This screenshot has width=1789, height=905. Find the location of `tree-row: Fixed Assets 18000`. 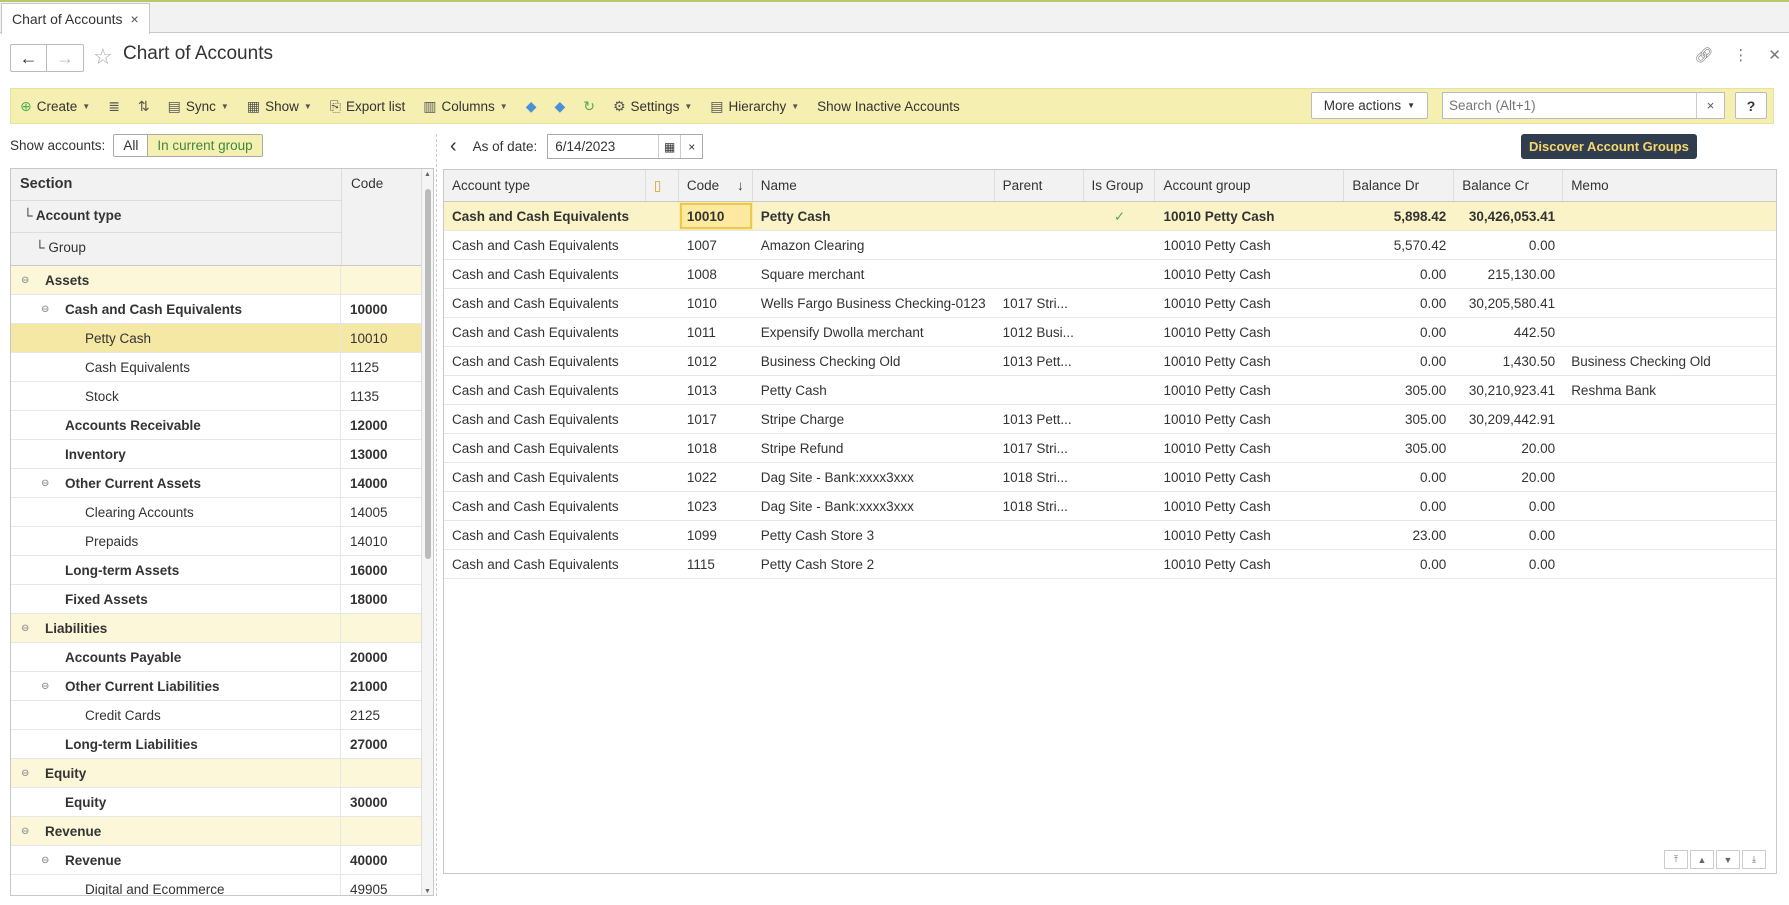

tree-row: Fixed Assets 18000 is located at coordinates (222, 599).